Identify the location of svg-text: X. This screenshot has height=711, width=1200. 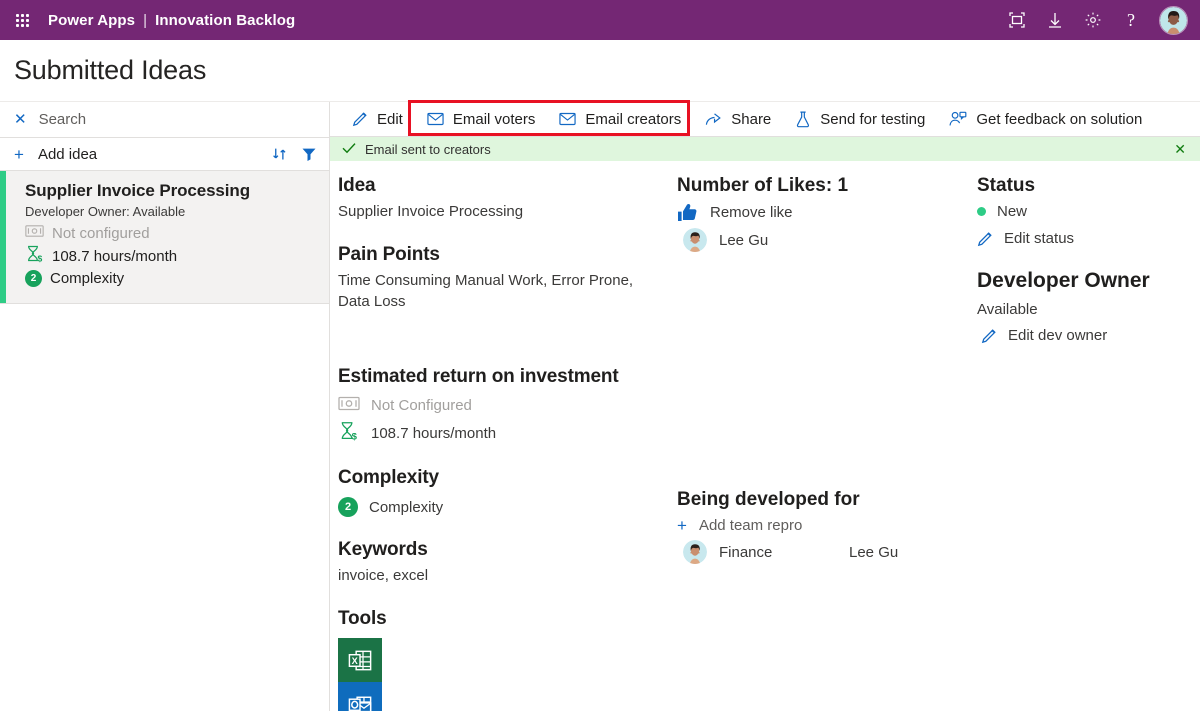
(354, 661).